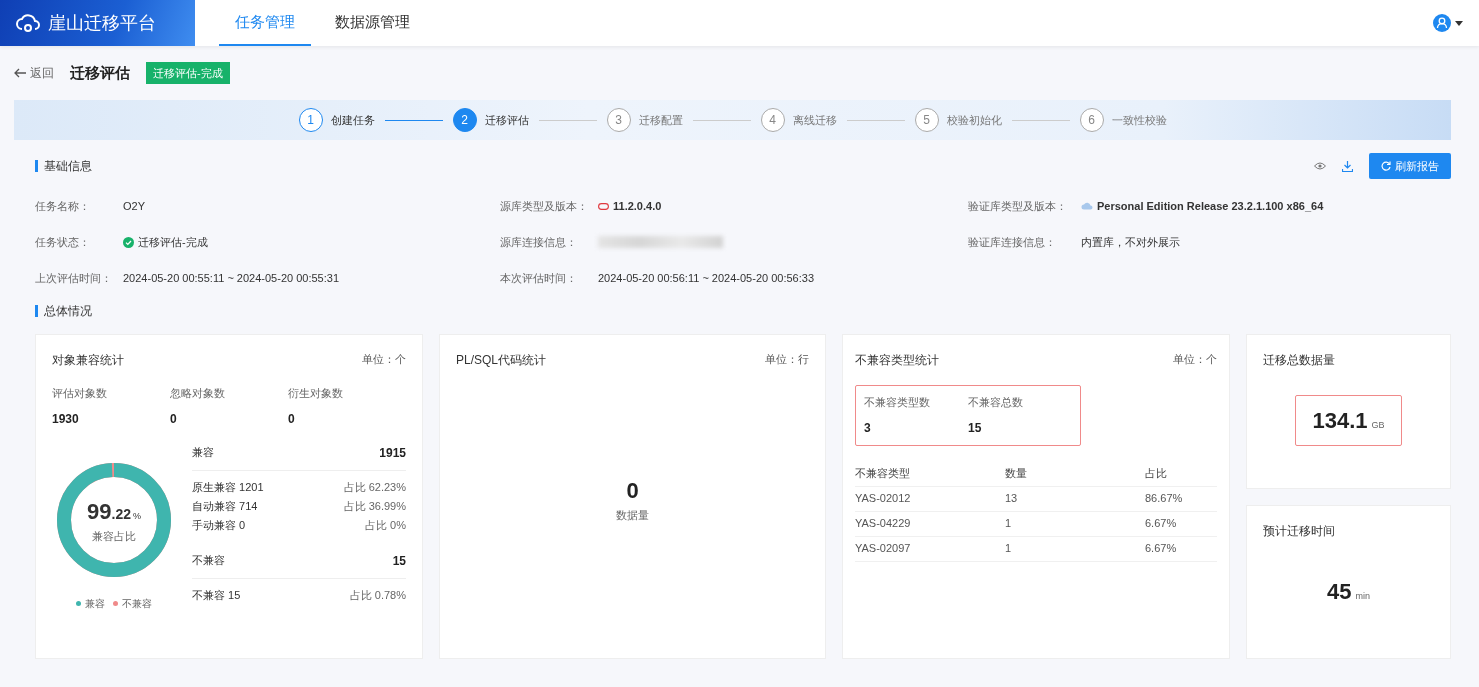 The height and width of the screenshot is (687, 1479). What do you see at coordinates (63, 206) in the screenshot?
I see `field-label: 任务名称：` at bounding box center [63, 206].